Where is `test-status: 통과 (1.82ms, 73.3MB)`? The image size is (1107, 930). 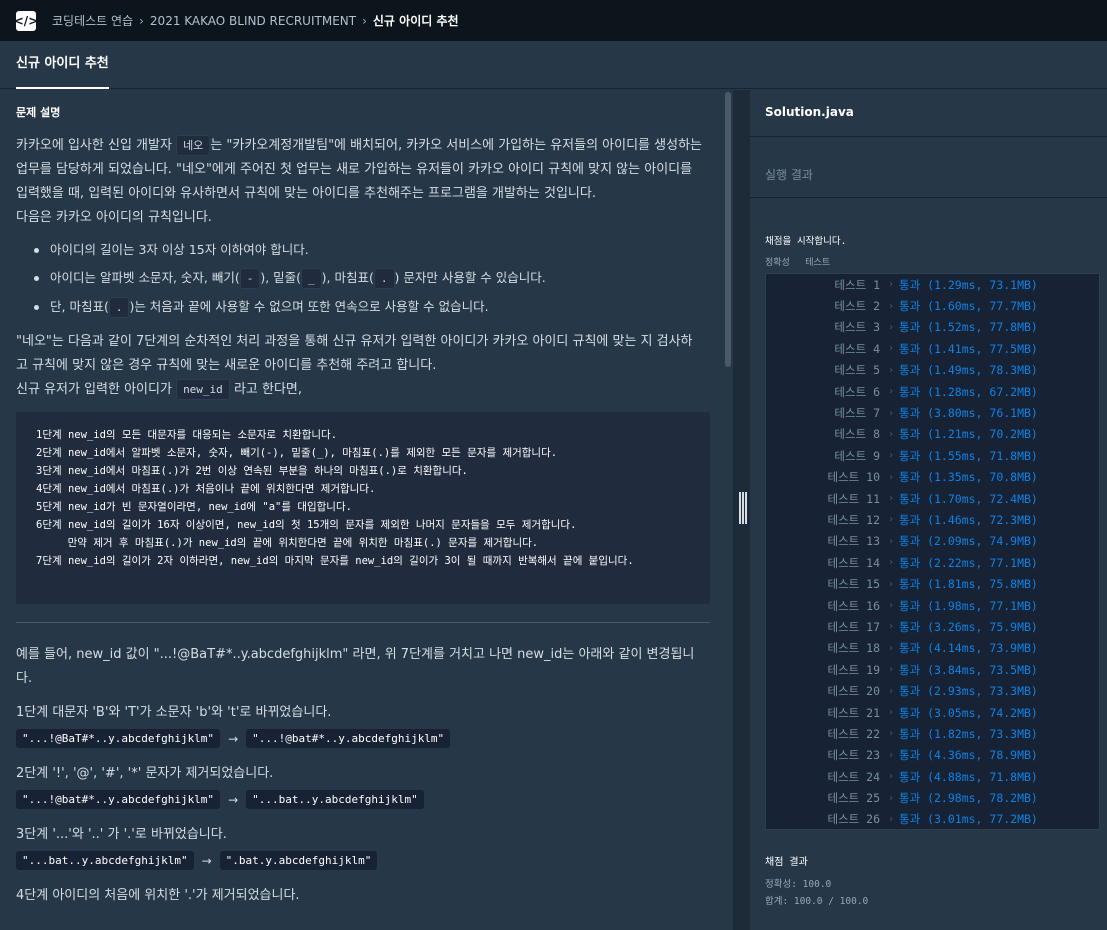
test-status: 통과 (1.82ms, 73.3MB) is located at coordinates (968, 733).